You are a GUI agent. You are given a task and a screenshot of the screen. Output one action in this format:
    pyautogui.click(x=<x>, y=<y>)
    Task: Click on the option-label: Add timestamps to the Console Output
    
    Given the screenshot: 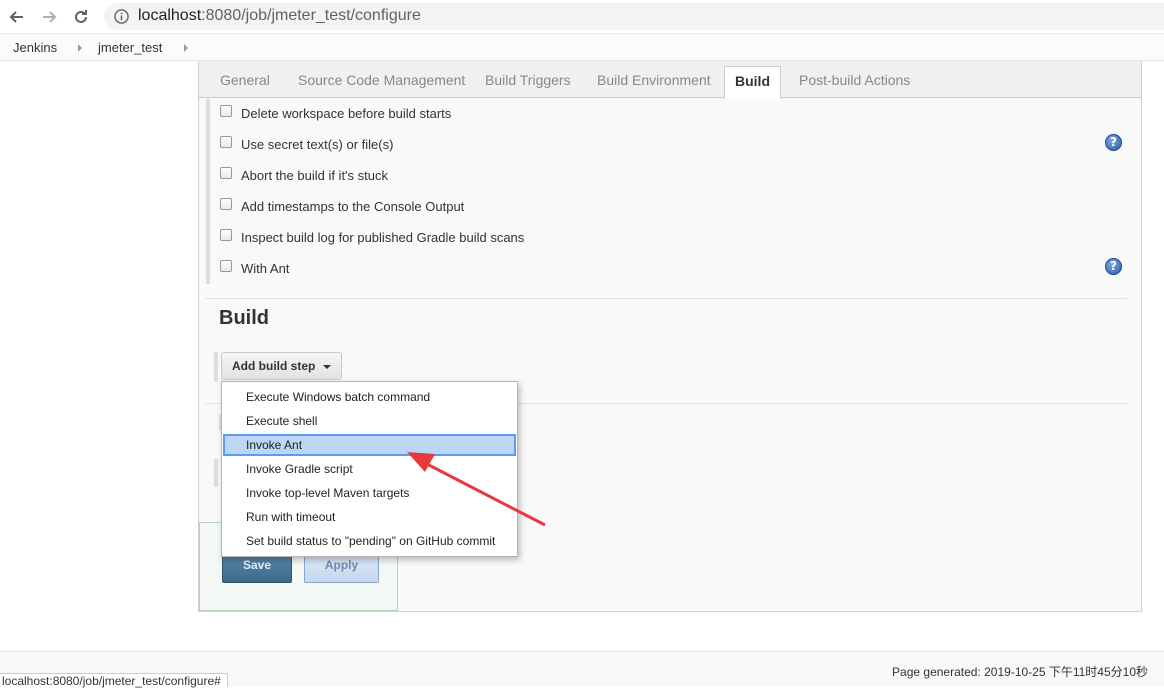 What is the action you would take?
    pyautogui.click(x=353, y=206)
    